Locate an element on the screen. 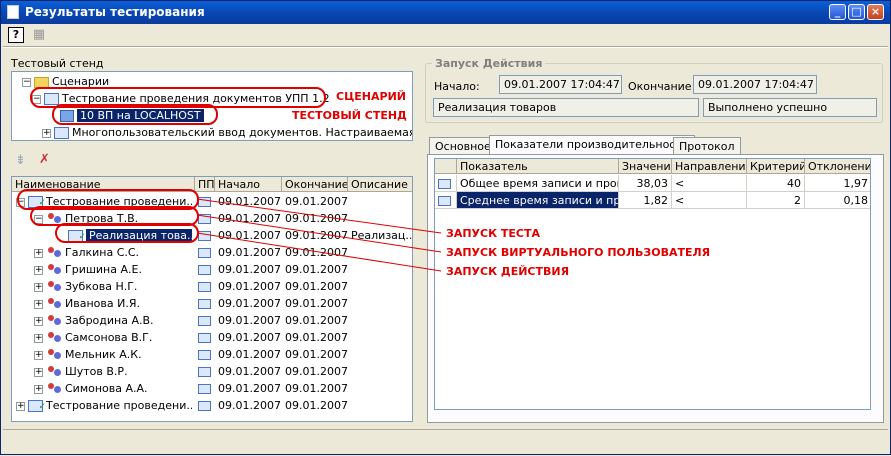 This screenshot has width=891, height=456. status-bar is located at coordinates (445, 440).